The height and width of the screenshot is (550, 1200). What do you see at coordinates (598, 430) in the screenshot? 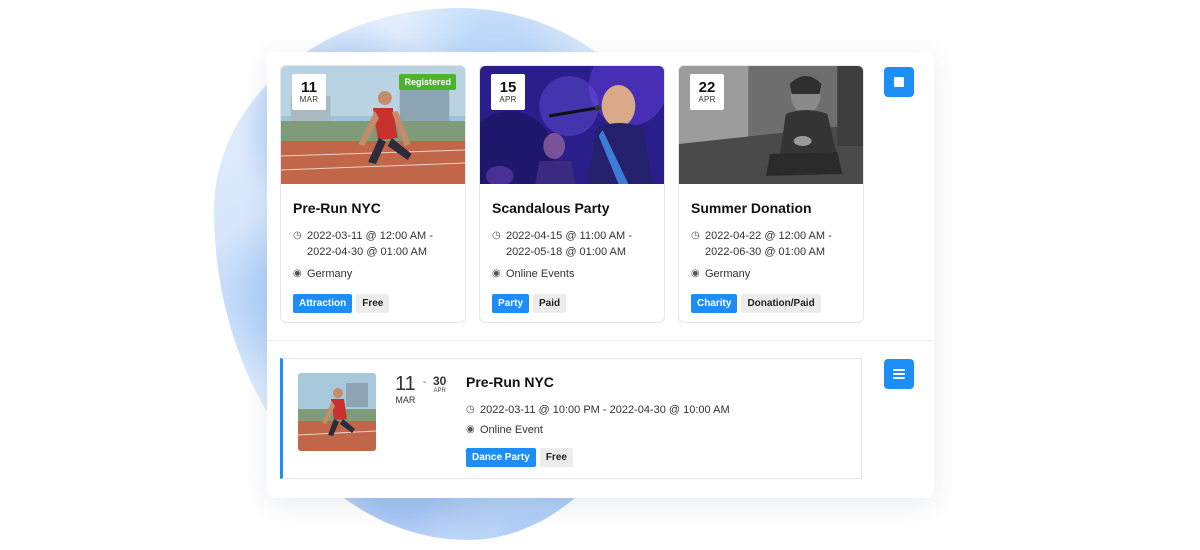
I see `event-location: ◉ Online Event` at bounding box center [598, 430].